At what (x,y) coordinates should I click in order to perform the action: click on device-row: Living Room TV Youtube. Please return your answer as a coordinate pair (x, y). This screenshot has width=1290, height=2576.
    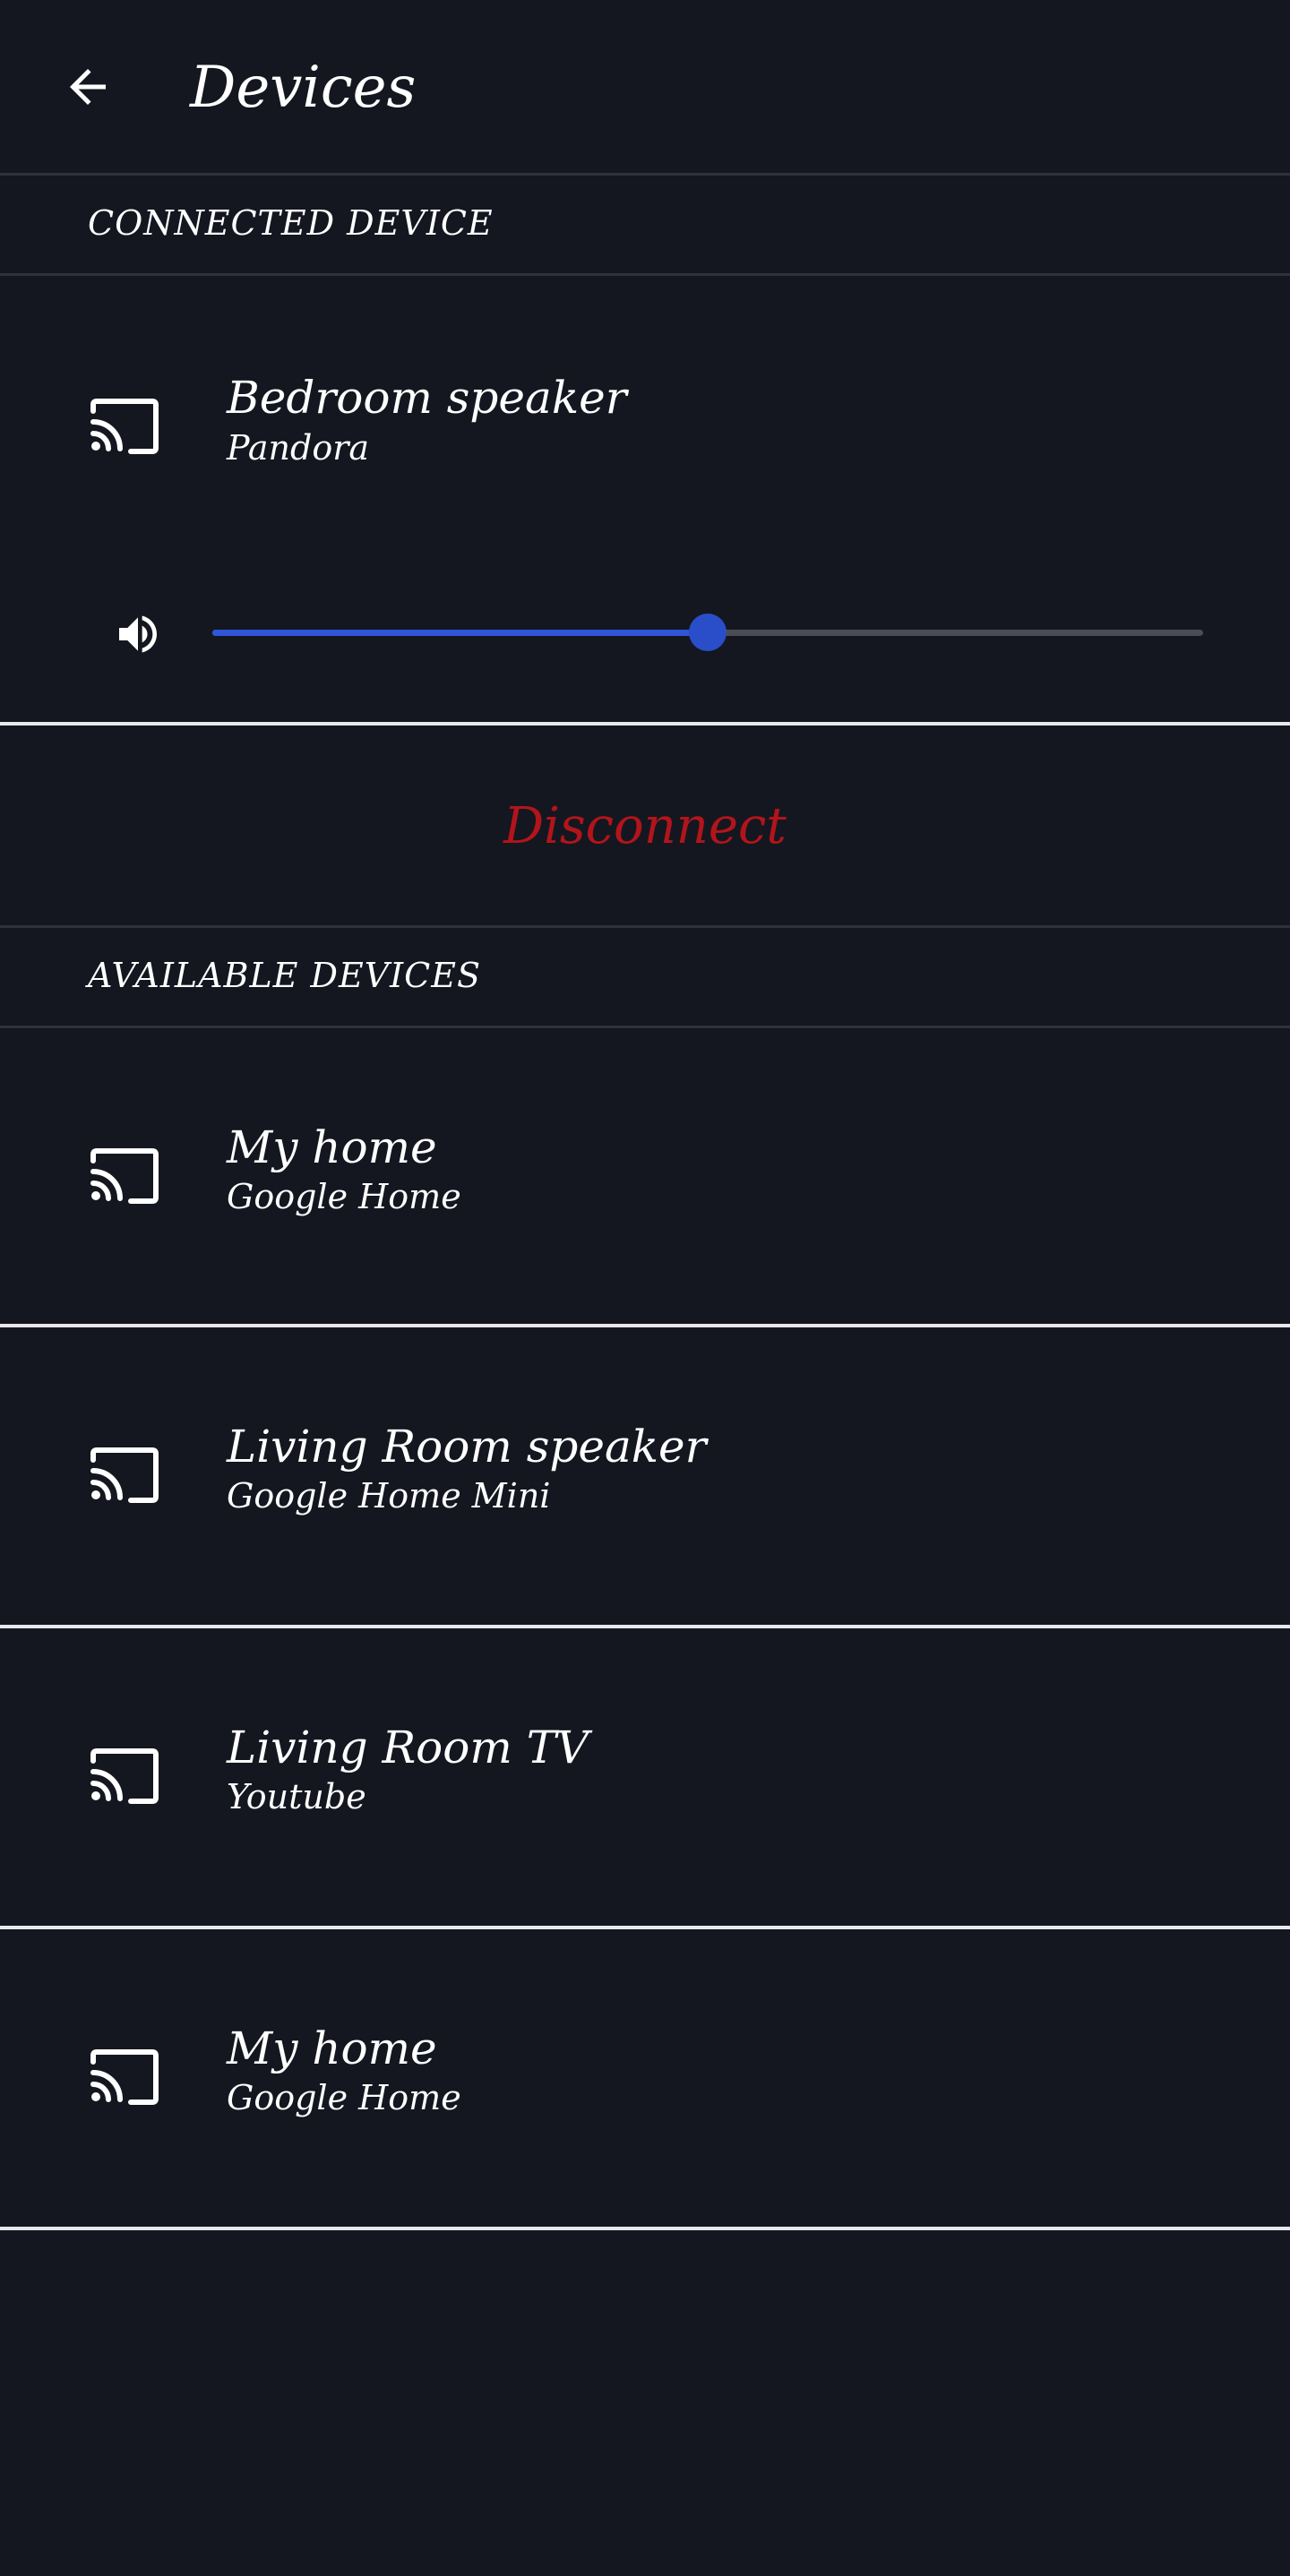
    Looking at the image, I should click on (645, 1776).